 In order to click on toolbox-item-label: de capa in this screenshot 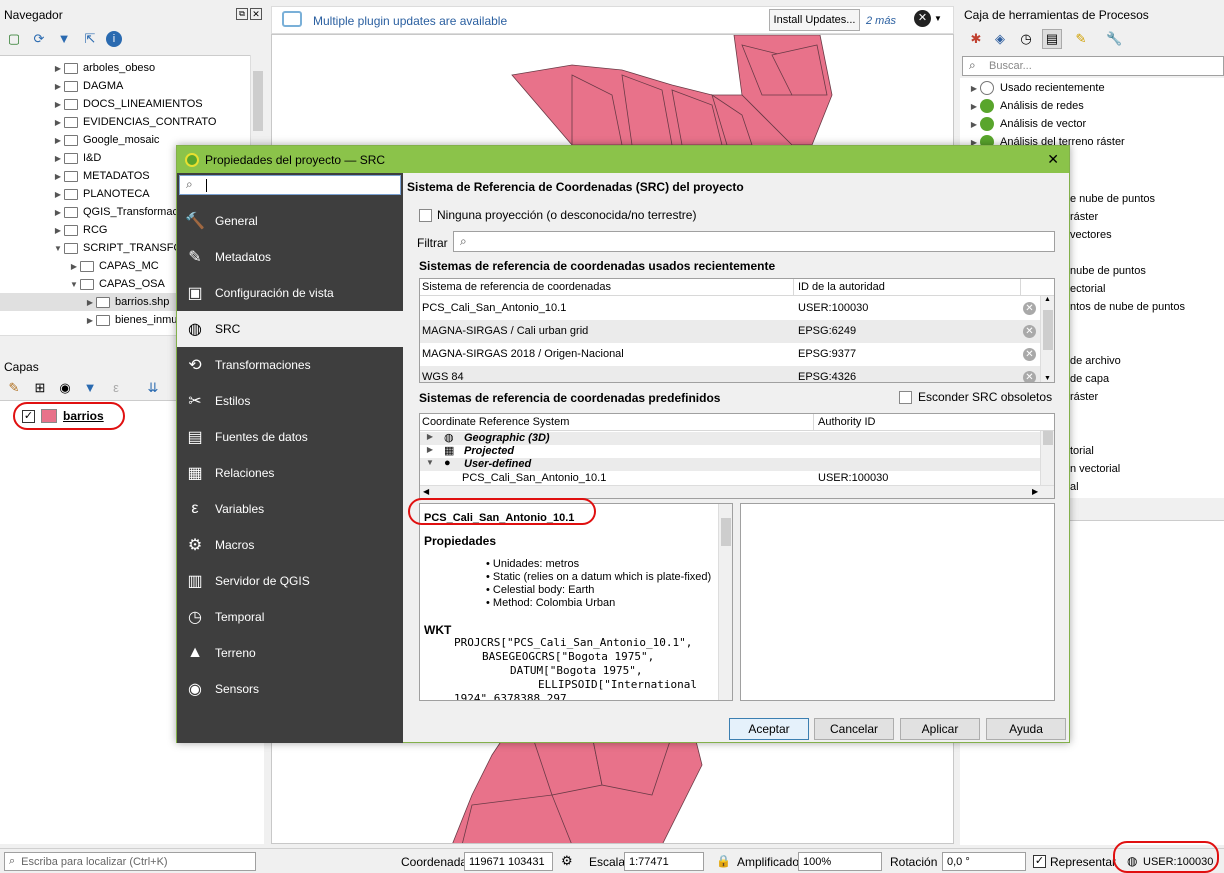, I will do `click(1089, 379)`.